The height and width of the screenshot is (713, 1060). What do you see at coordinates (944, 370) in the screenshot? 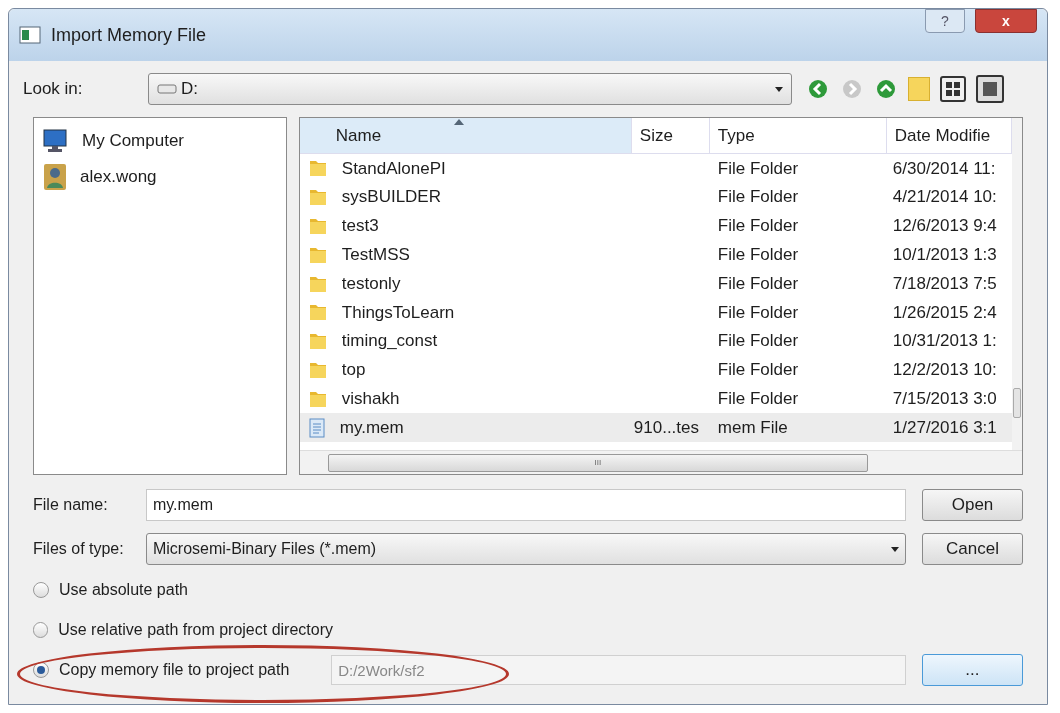
I see `file-date: 12/2/2013 10:` at bounding box center [944, 370].